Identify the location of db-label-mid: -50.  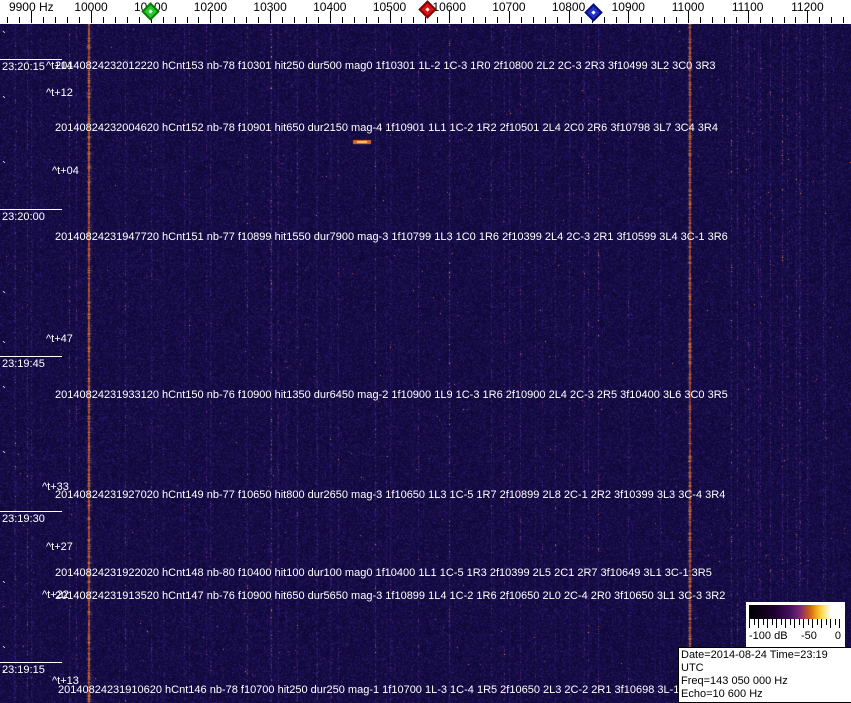
(809, 636).